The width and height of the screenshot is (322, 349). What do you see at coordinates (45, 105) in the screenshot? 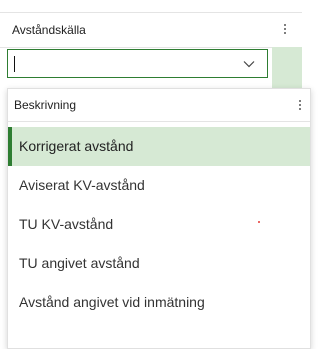
I see `dropdown-header-title: Beskrivning` at bounding box center [45, 105].